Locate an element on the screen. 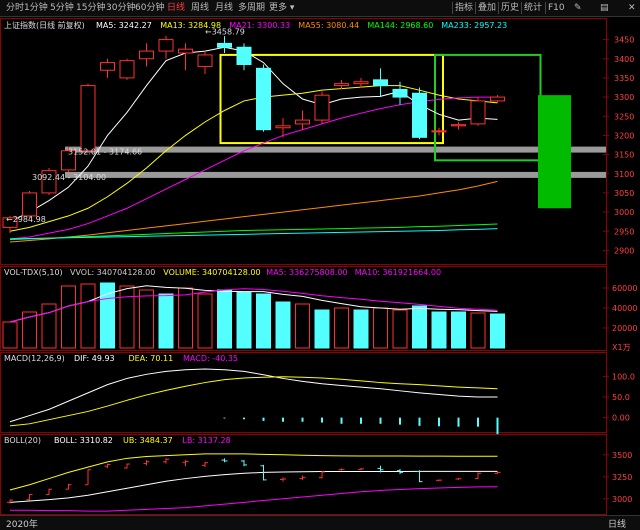 The width and height of the screenshot is (640, 530). main-y-tick: 3100 is located at coordinates (624, 174).